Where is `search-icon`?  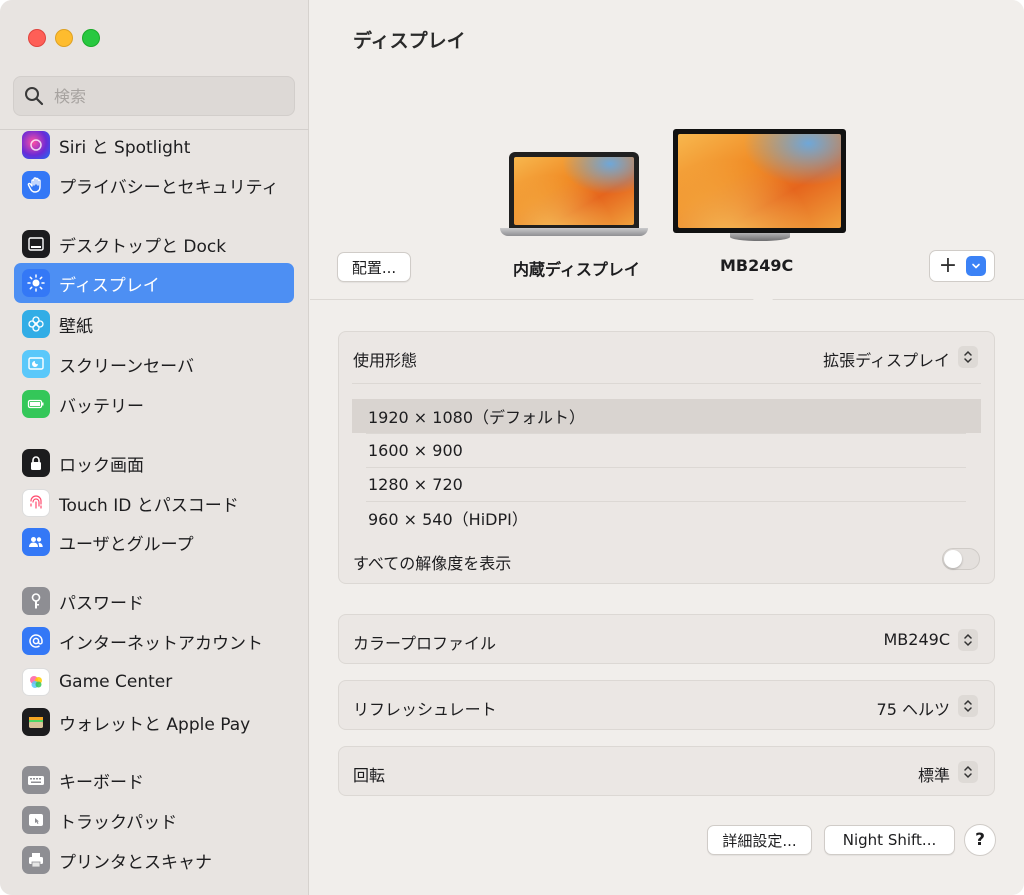
search-icon is located at coordinates (34, 96).